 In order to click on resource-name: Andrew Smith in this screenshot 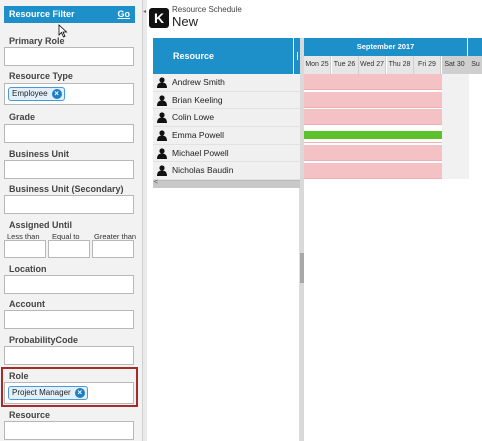, I will do `click(198, 82)`.